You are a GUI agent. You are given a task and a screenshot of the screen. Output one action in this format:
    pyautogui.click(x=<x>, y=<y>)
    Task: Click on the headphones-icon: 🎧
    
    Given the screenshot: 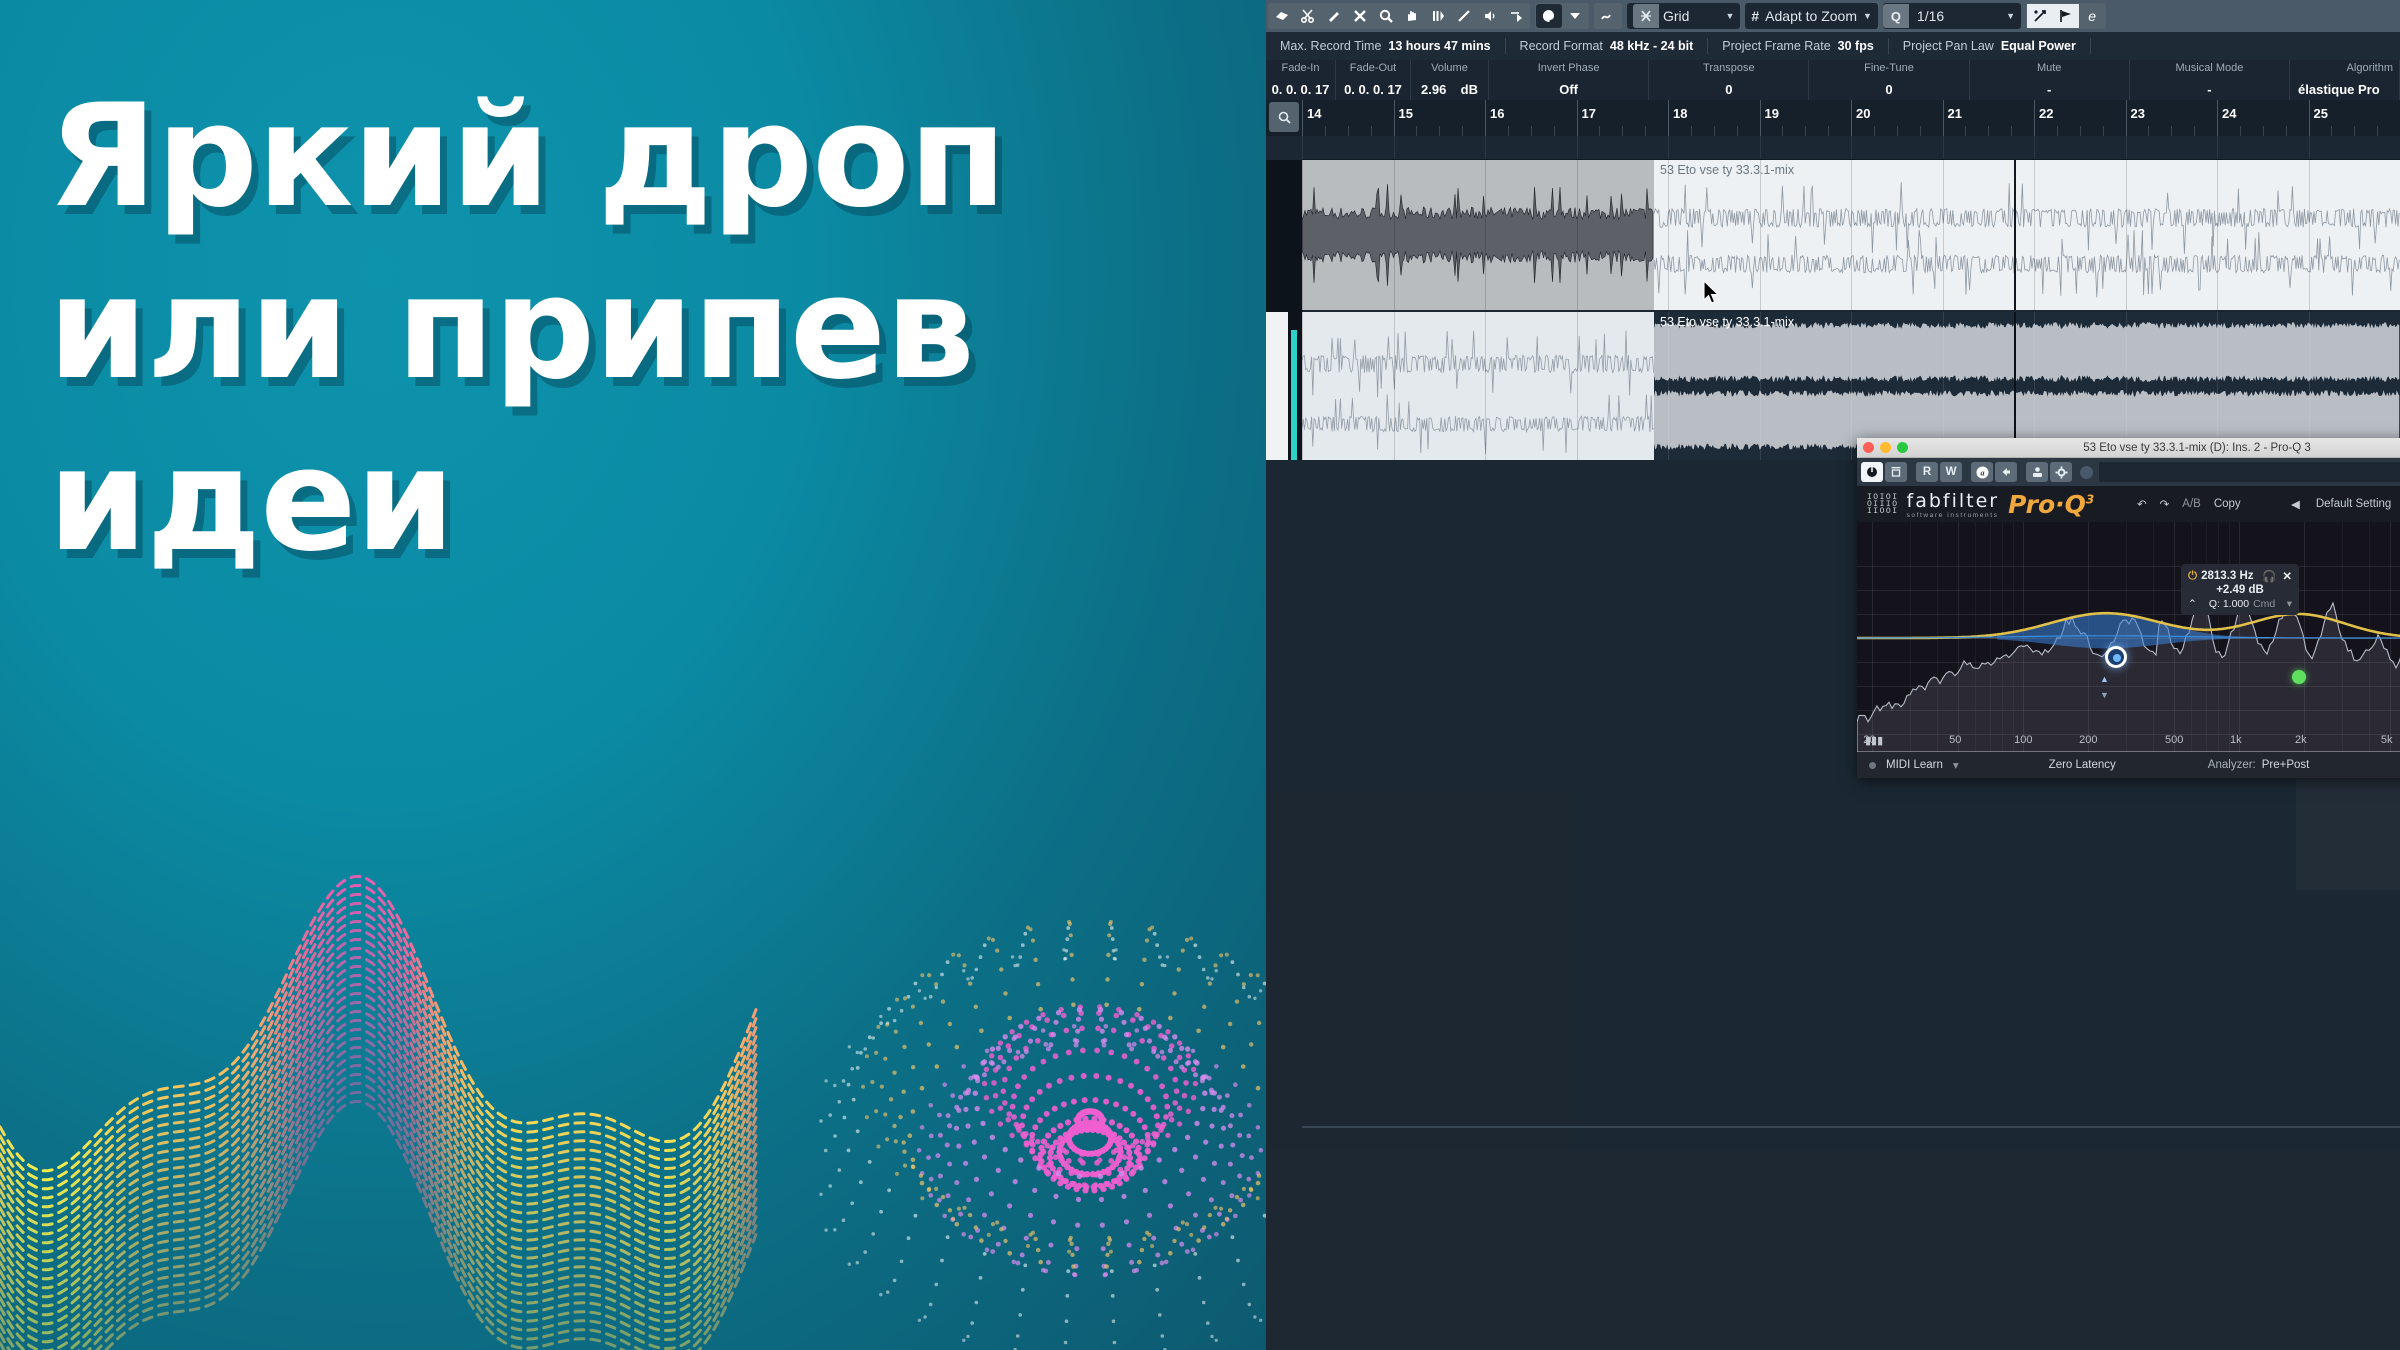 What is the action you would take?
    pyautogui.click(x=2269, y=576)
    